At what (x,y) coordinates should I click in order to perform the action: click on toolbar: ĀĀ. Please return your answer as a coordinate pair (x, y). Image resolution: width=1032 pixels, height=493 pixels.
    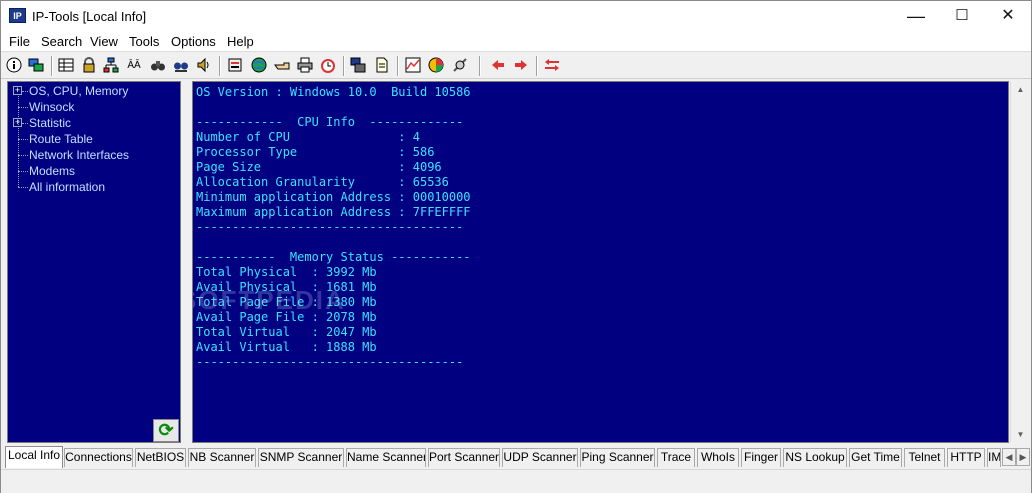
    Looking at the image, I should click on (516, 66).